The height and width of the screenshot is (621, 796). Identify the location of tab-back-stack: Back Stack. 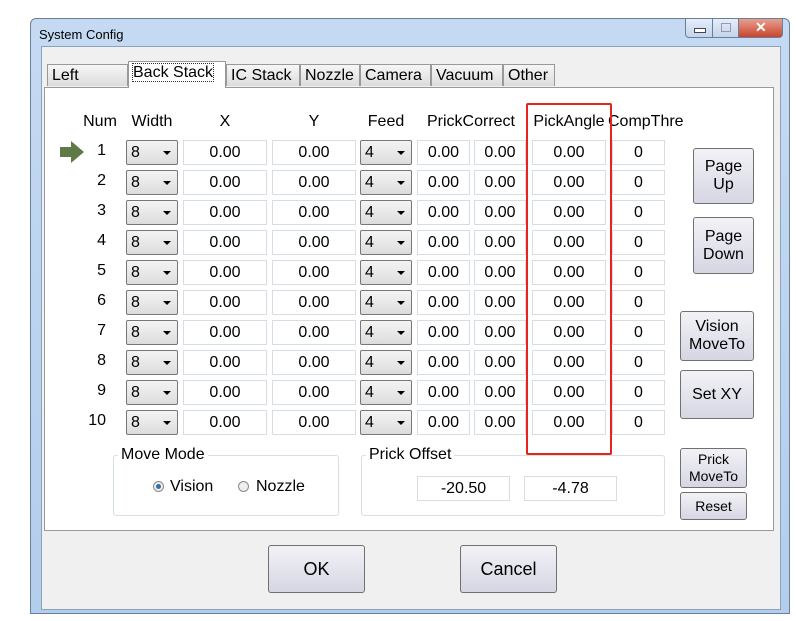
(177, 74).